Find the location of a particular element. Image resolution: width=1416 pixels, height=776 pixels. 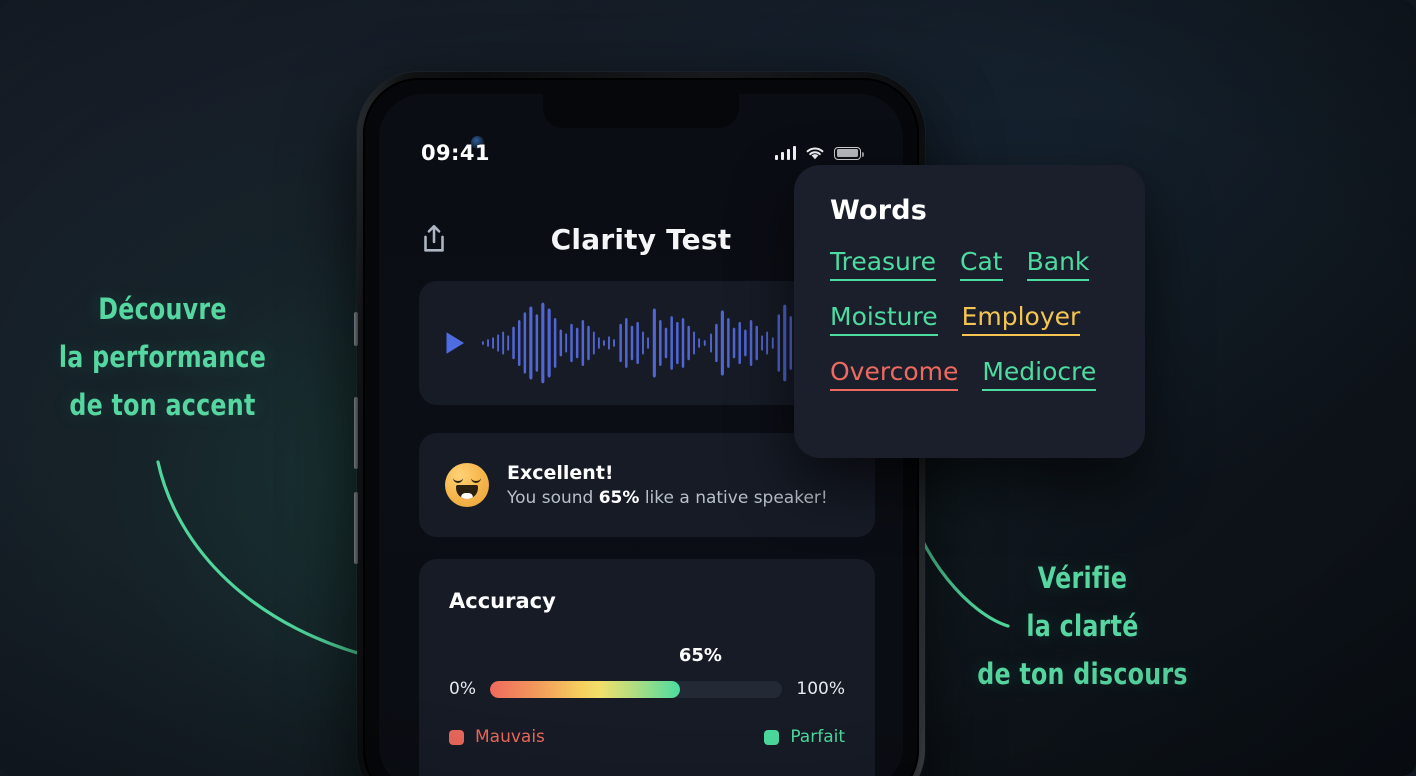

word-chip: Bank is located at coordinates (1058, 264).